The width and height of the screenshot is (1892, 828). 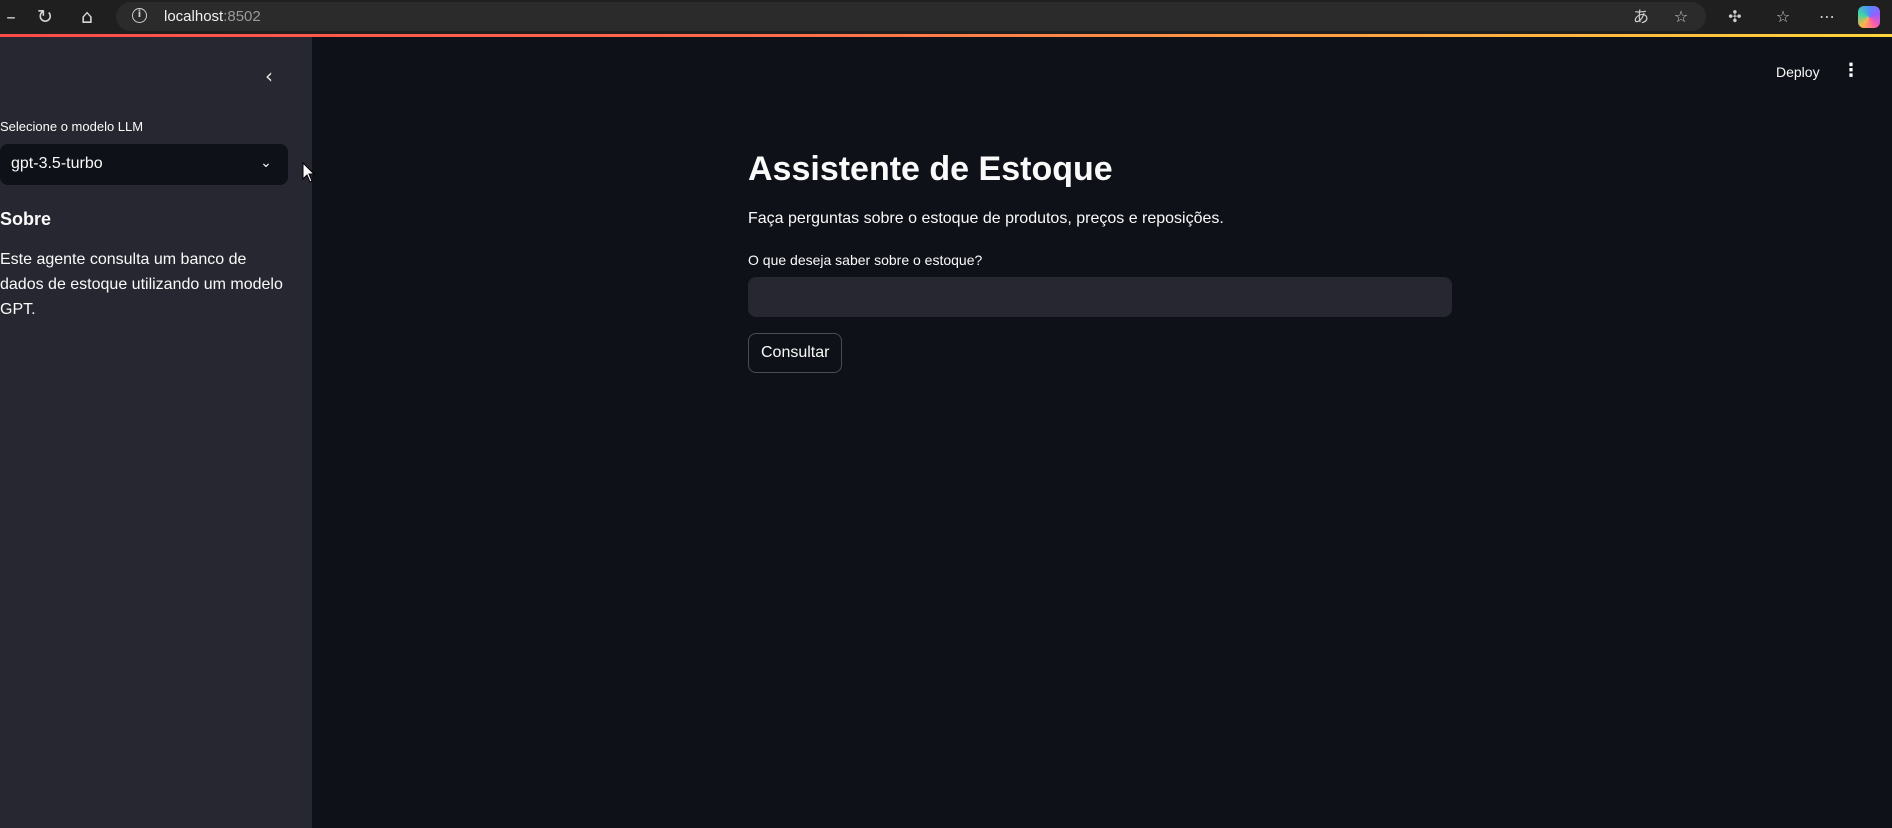 What do you see at coordinates (865, 260) in the screenshot?
I see `question-input-label: O que deseja saber sobre o estoque?` at bounding box center [865, 260].